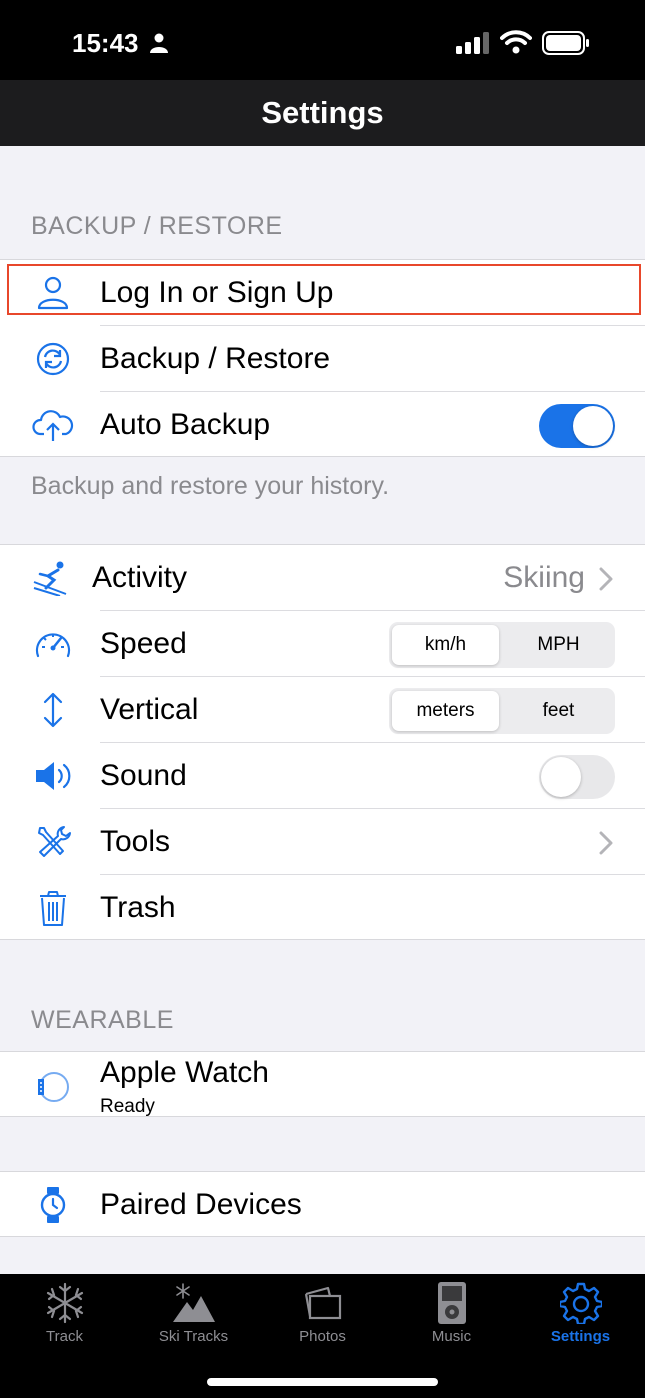 The width and height of the screenshot is (645, 1398). Describe the element at coordinates (451, 1336) in the screenshot. I see `tab-label: Music` at that location.